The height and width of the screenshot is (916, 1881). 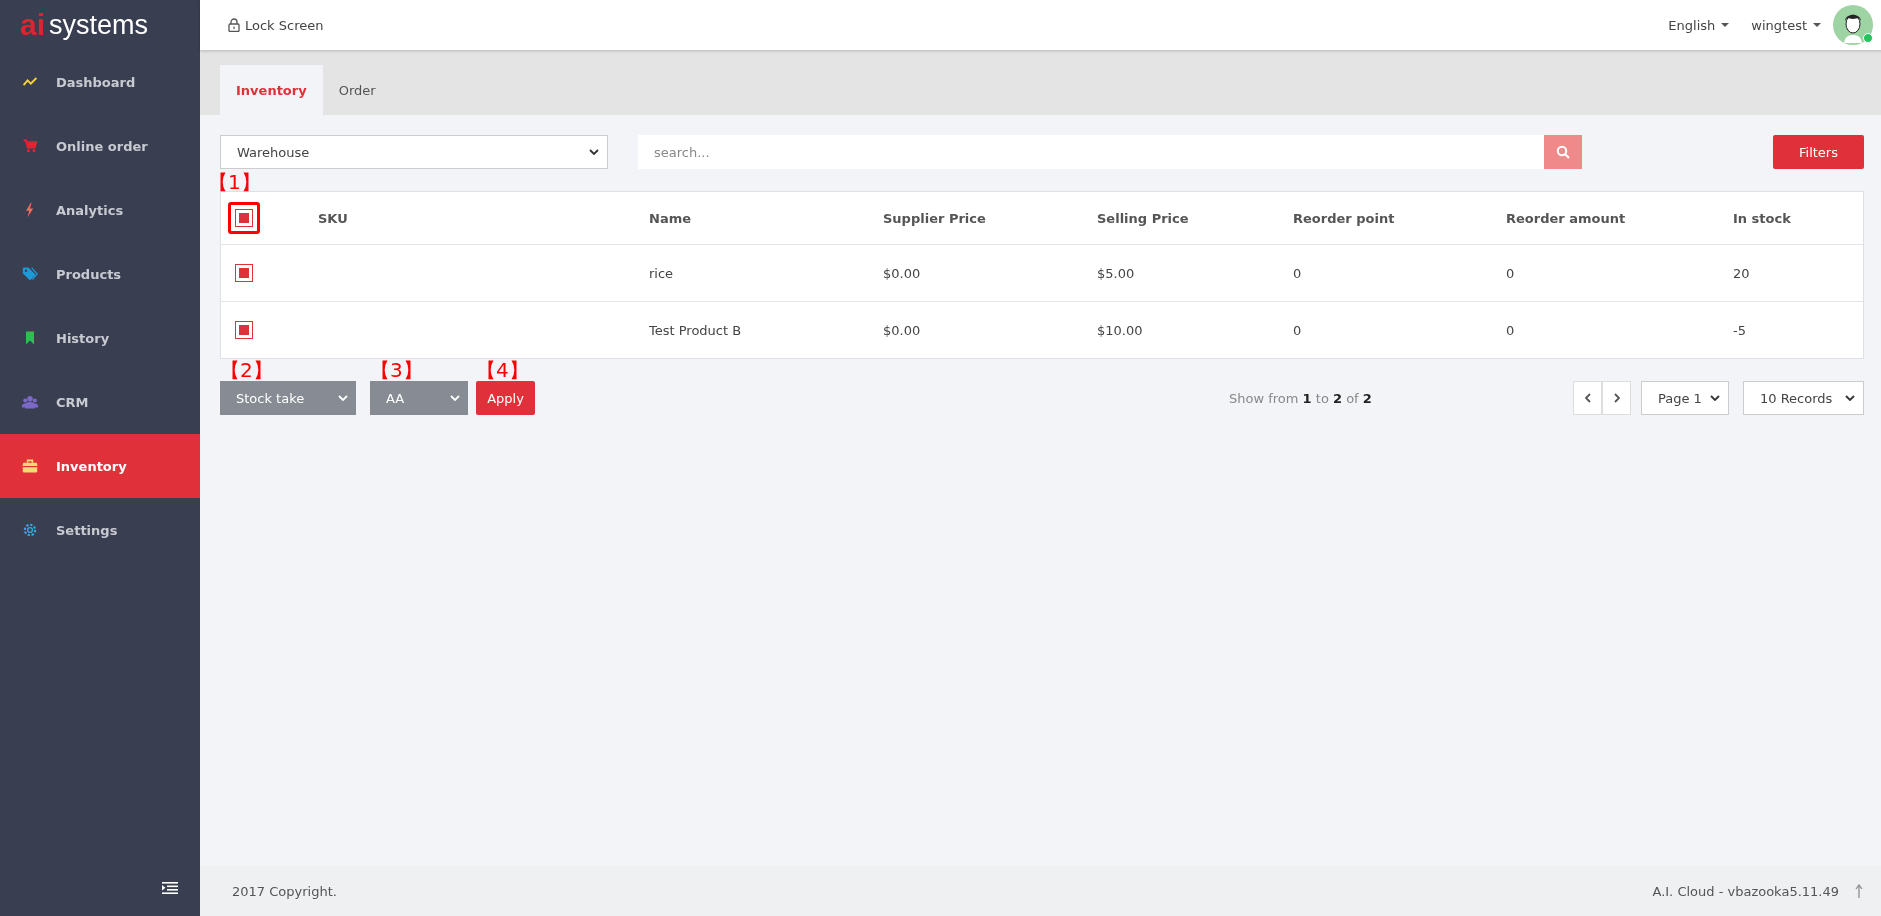 I want to click on table-cell: rice, so click(x=661, y=273).